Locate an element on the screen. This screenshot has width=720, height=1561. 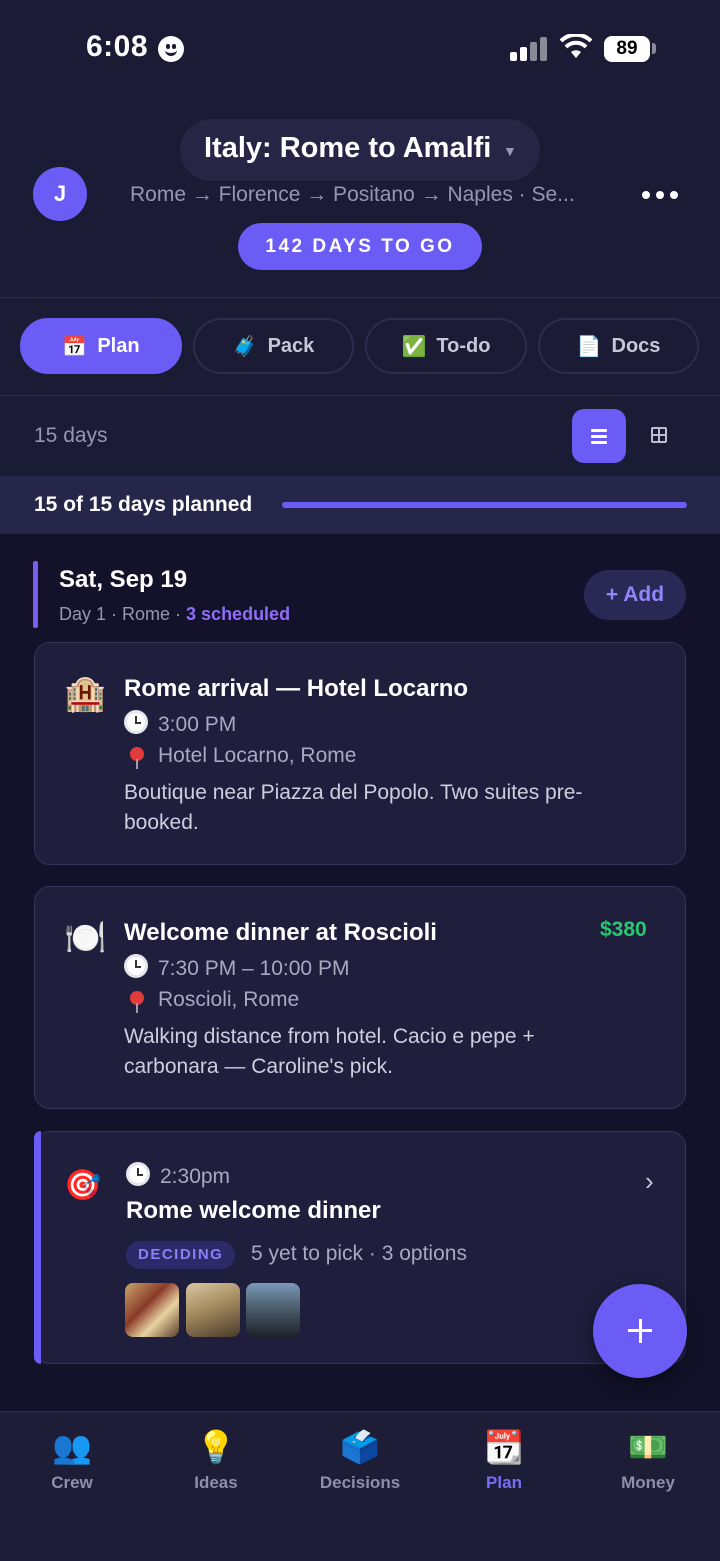
trip-title: Italy: Rome to Amalfi is located at coordinates (347, 148).